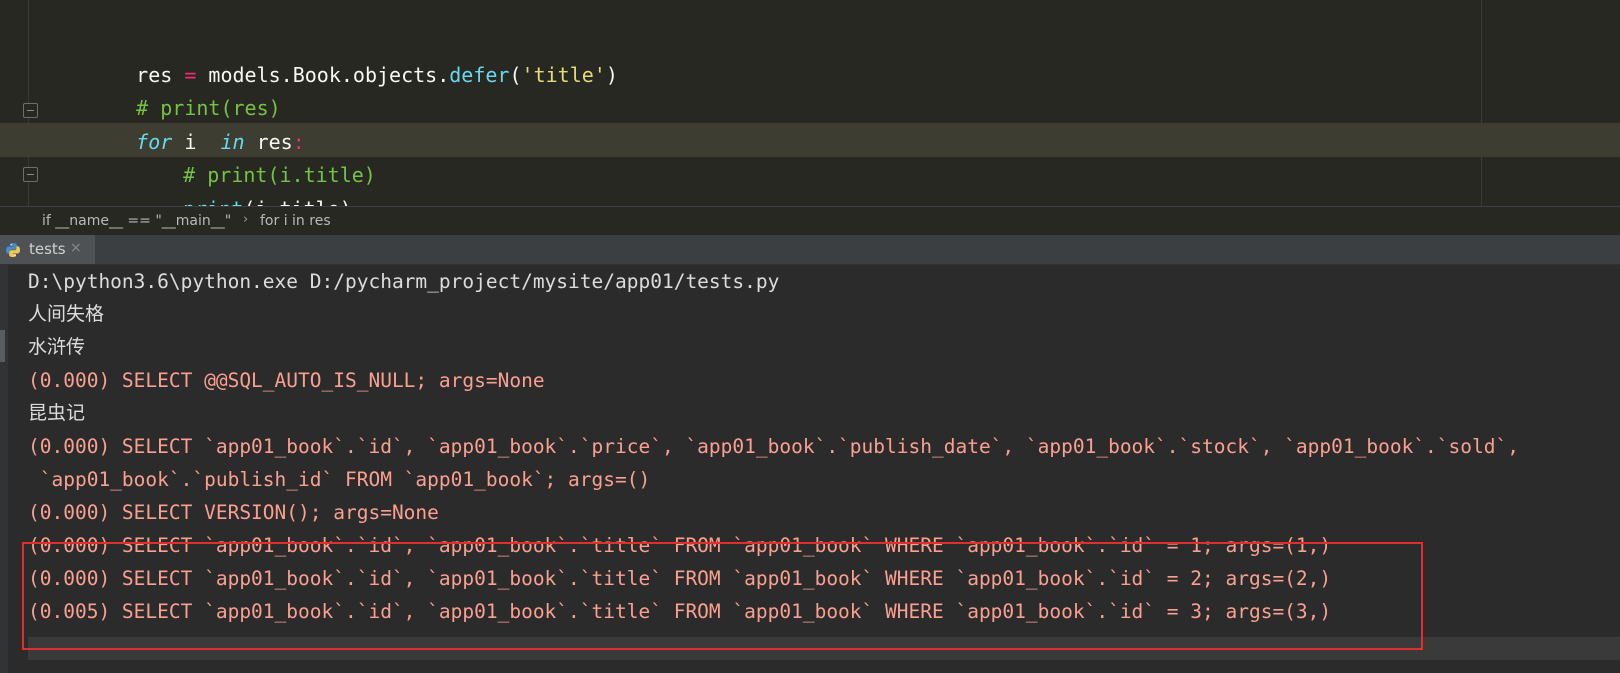 This screenshot has width=1620, height=673. Describe the element at coordinates (30, 174) in the screenshot. I see `fold-close-icon` at that location.